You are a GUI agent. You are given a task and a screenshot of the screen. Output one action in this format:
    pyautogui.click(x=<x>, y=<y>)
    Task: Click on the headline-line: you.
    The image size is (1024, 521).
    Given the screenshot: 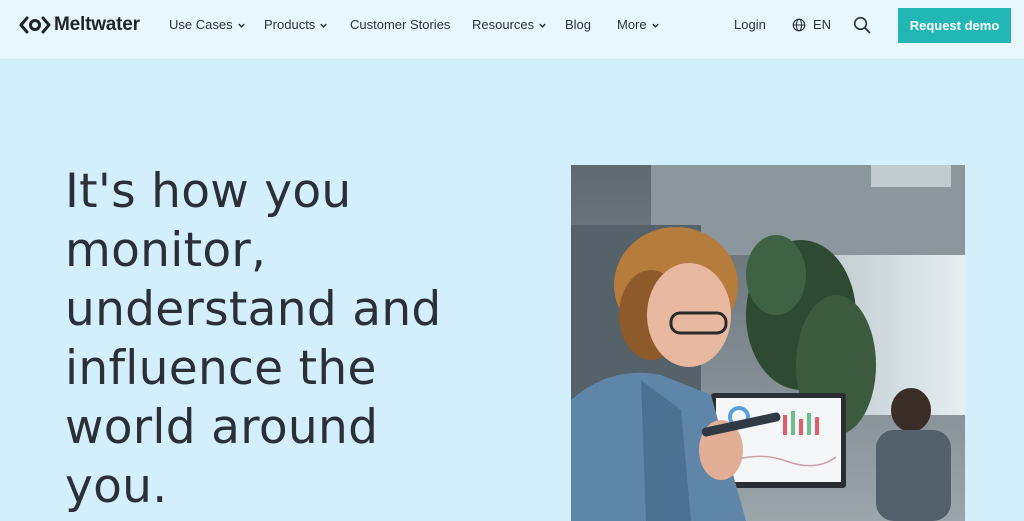 What is the action you would take?
    pyautogui.click(x=116, y=486)
    